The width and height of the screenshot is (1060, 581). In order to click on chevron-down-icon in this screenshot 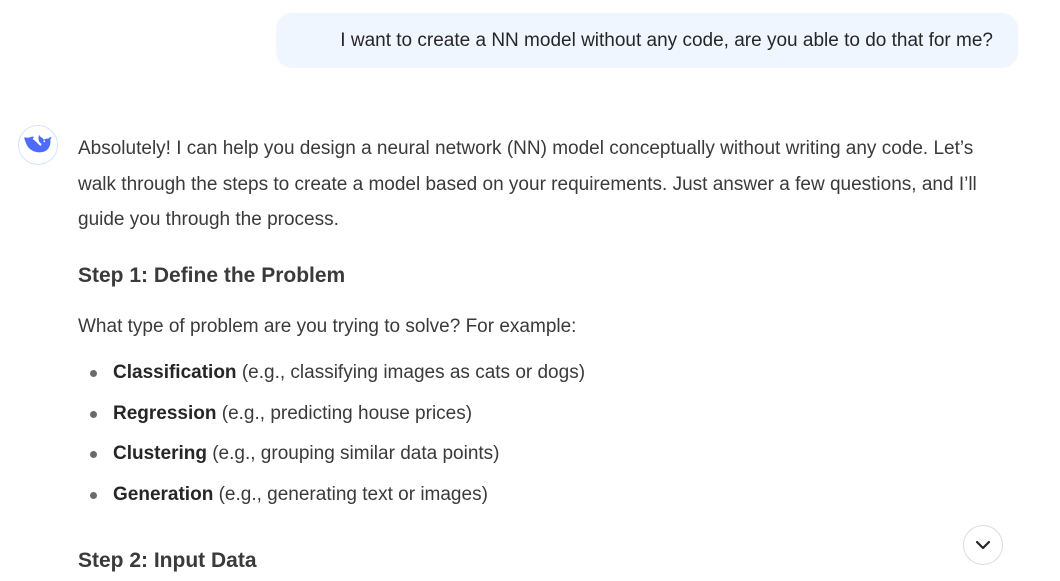, I will do `click(983, 545)`.